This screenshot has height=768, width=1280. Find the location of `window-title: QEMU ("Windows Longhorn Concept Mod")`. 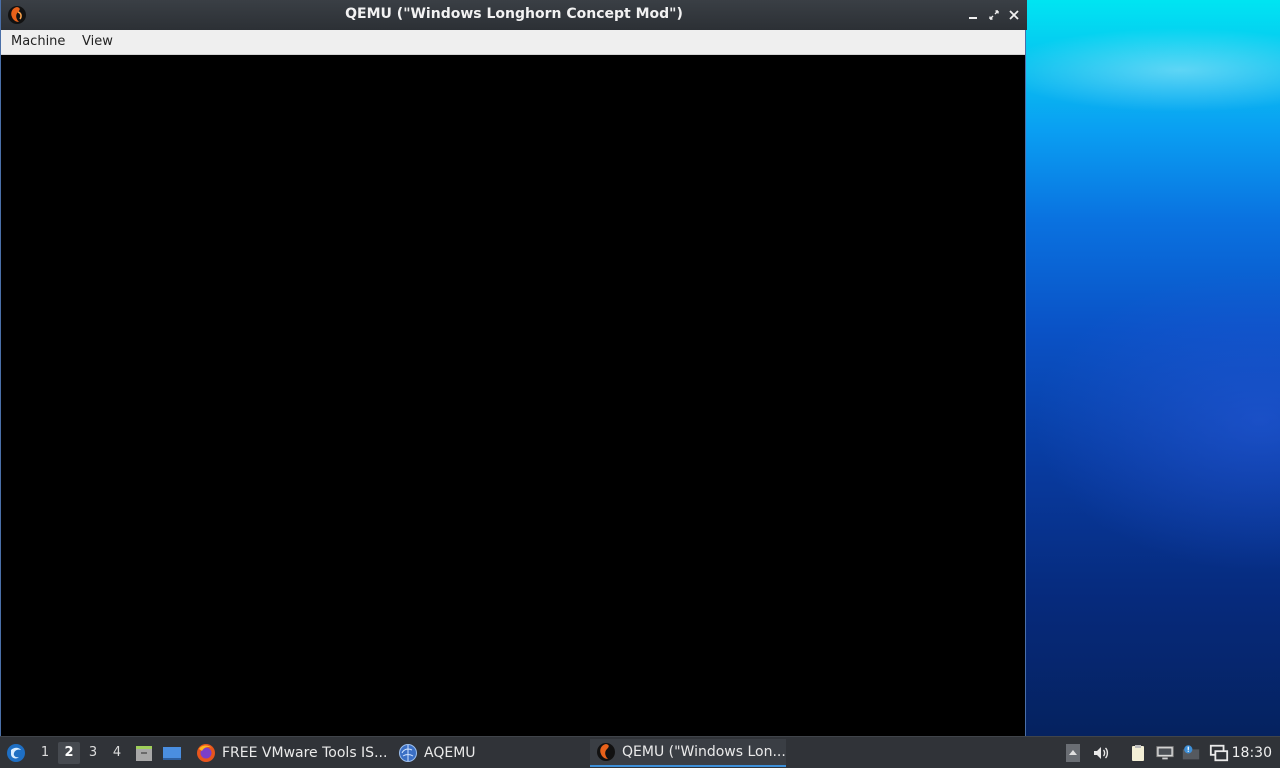

window-title: QEMU ("Windows Longhorn Concept Mod") is located at coordinates (514, 14).